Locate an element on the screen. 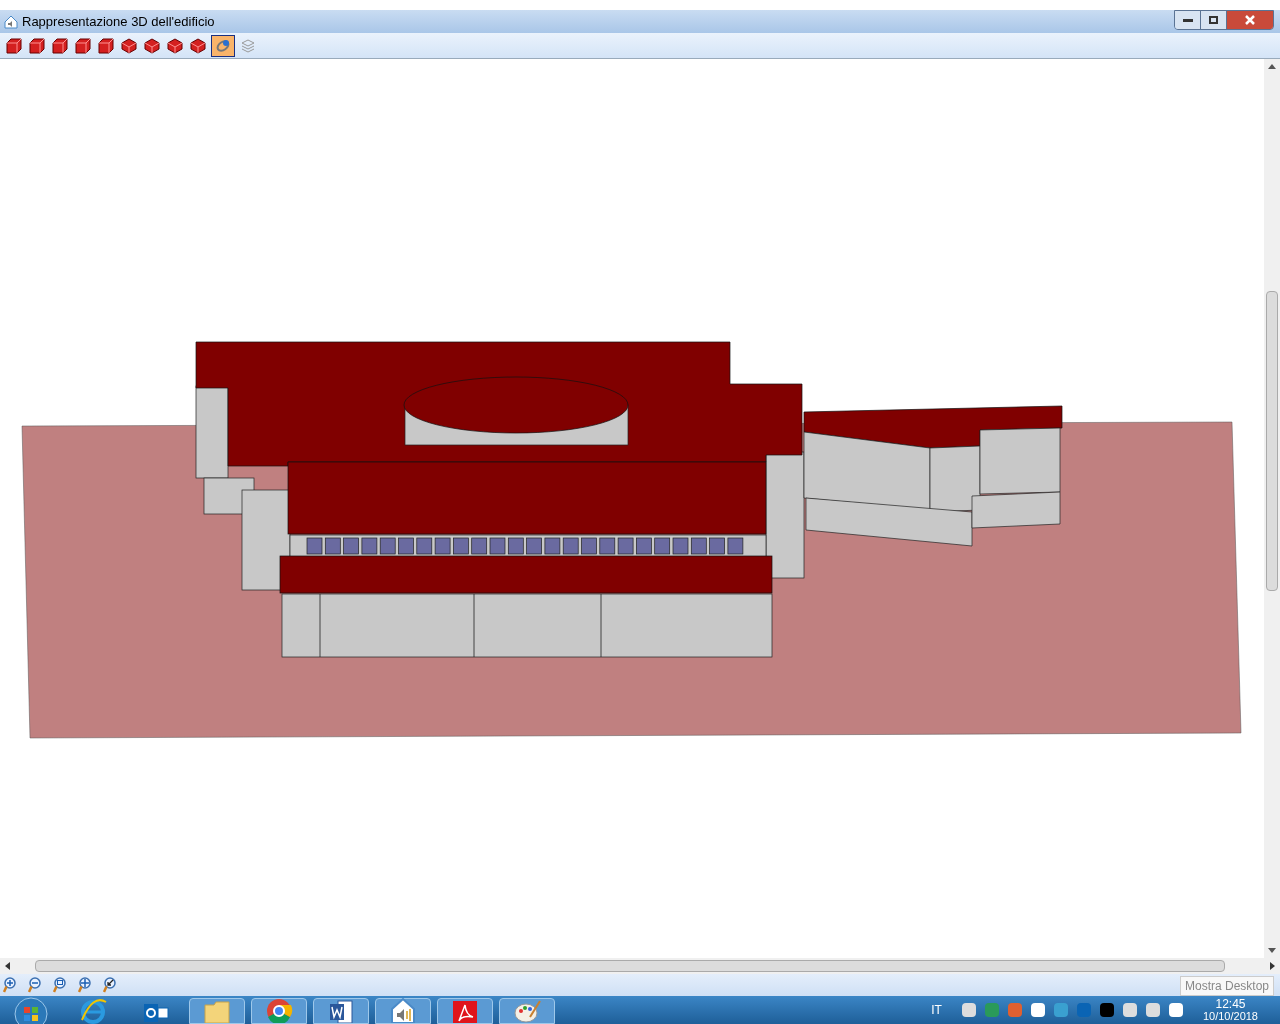 The width and height of the screenshot is (1280, 1024). vertical-scrollbar is located at coordinates (1272, 508).